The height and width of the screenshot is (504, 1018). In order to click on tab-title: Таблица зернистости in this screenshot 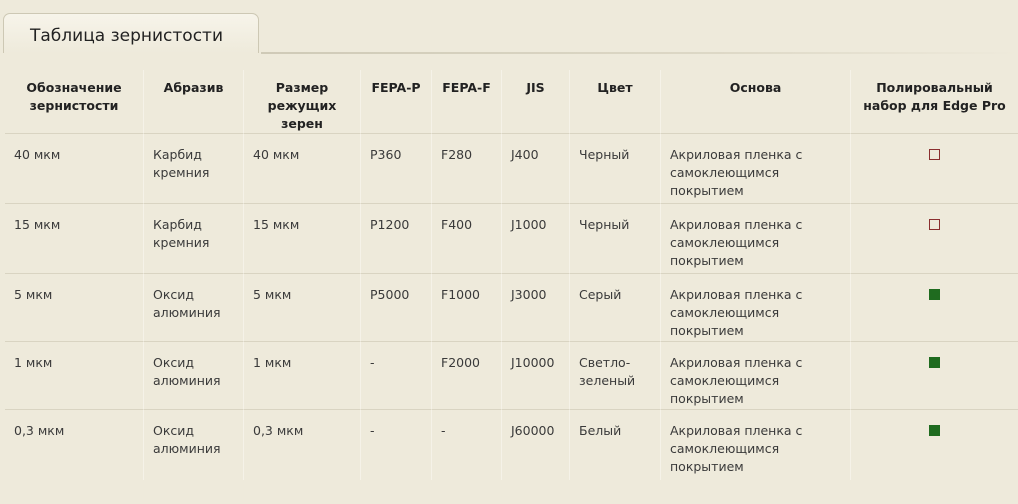, I will do `click(126, 36)`.